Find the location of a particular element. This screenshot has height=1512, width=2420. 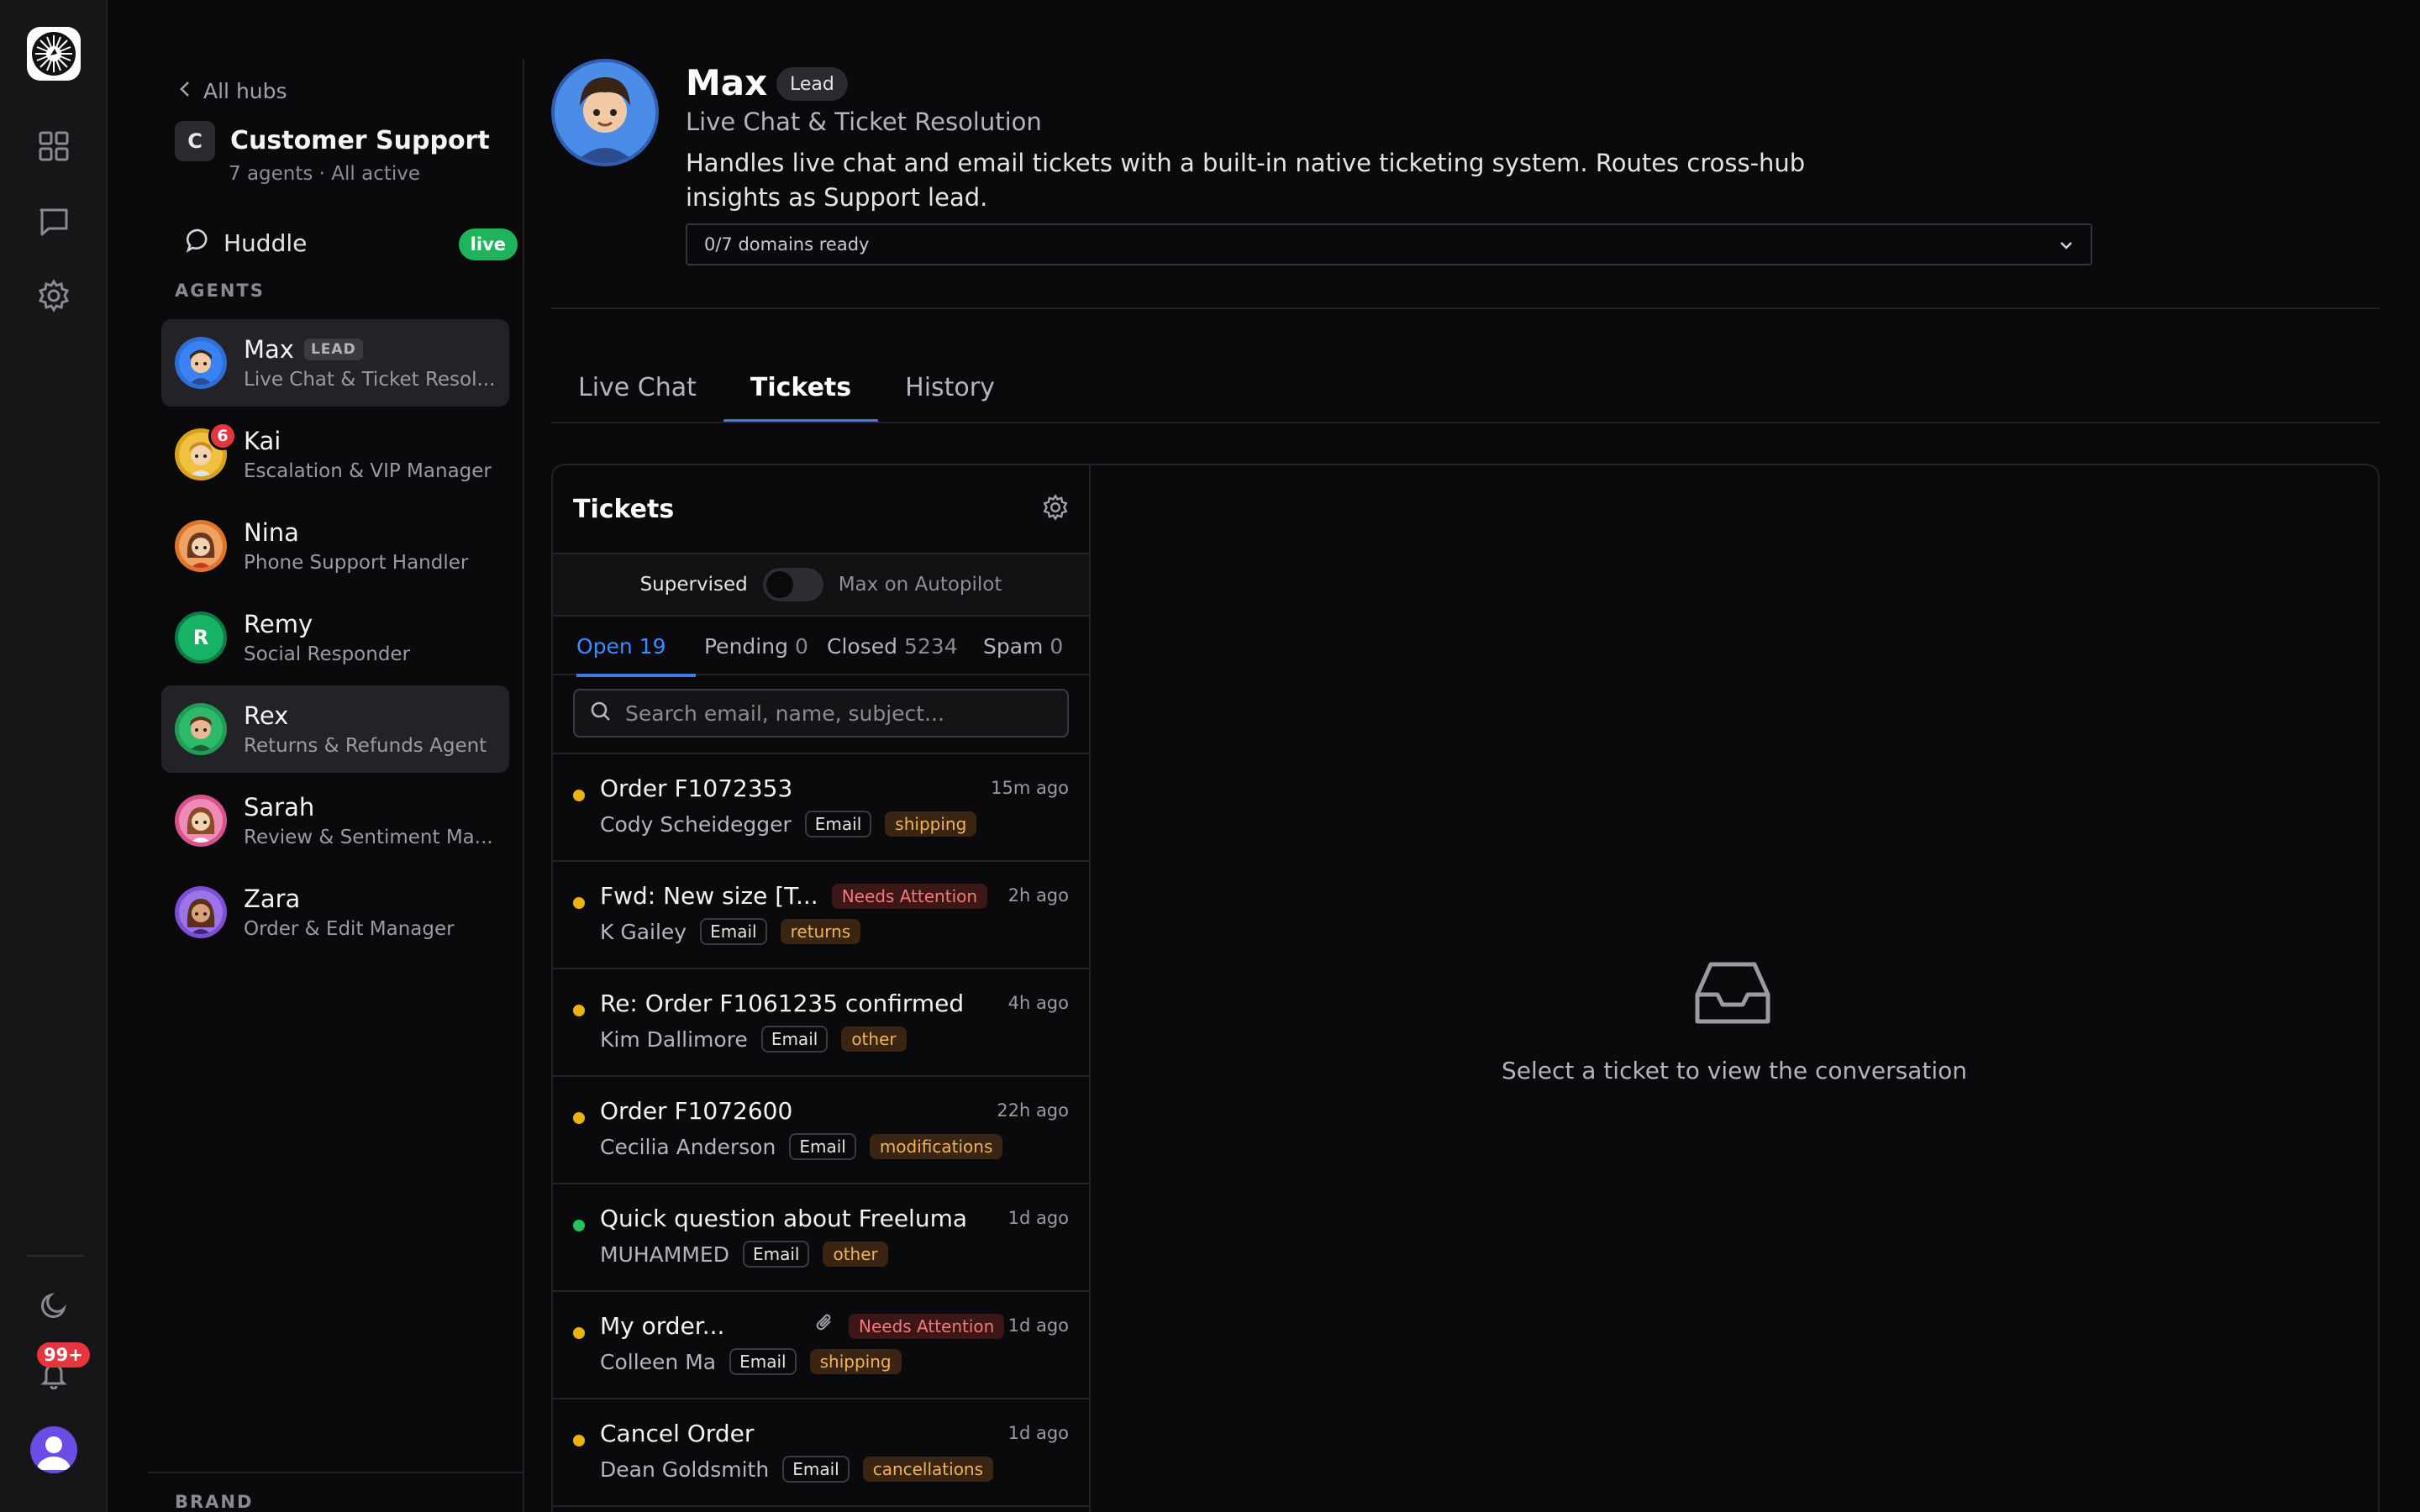

category-tag: other is located at coordinates (855, 1254).